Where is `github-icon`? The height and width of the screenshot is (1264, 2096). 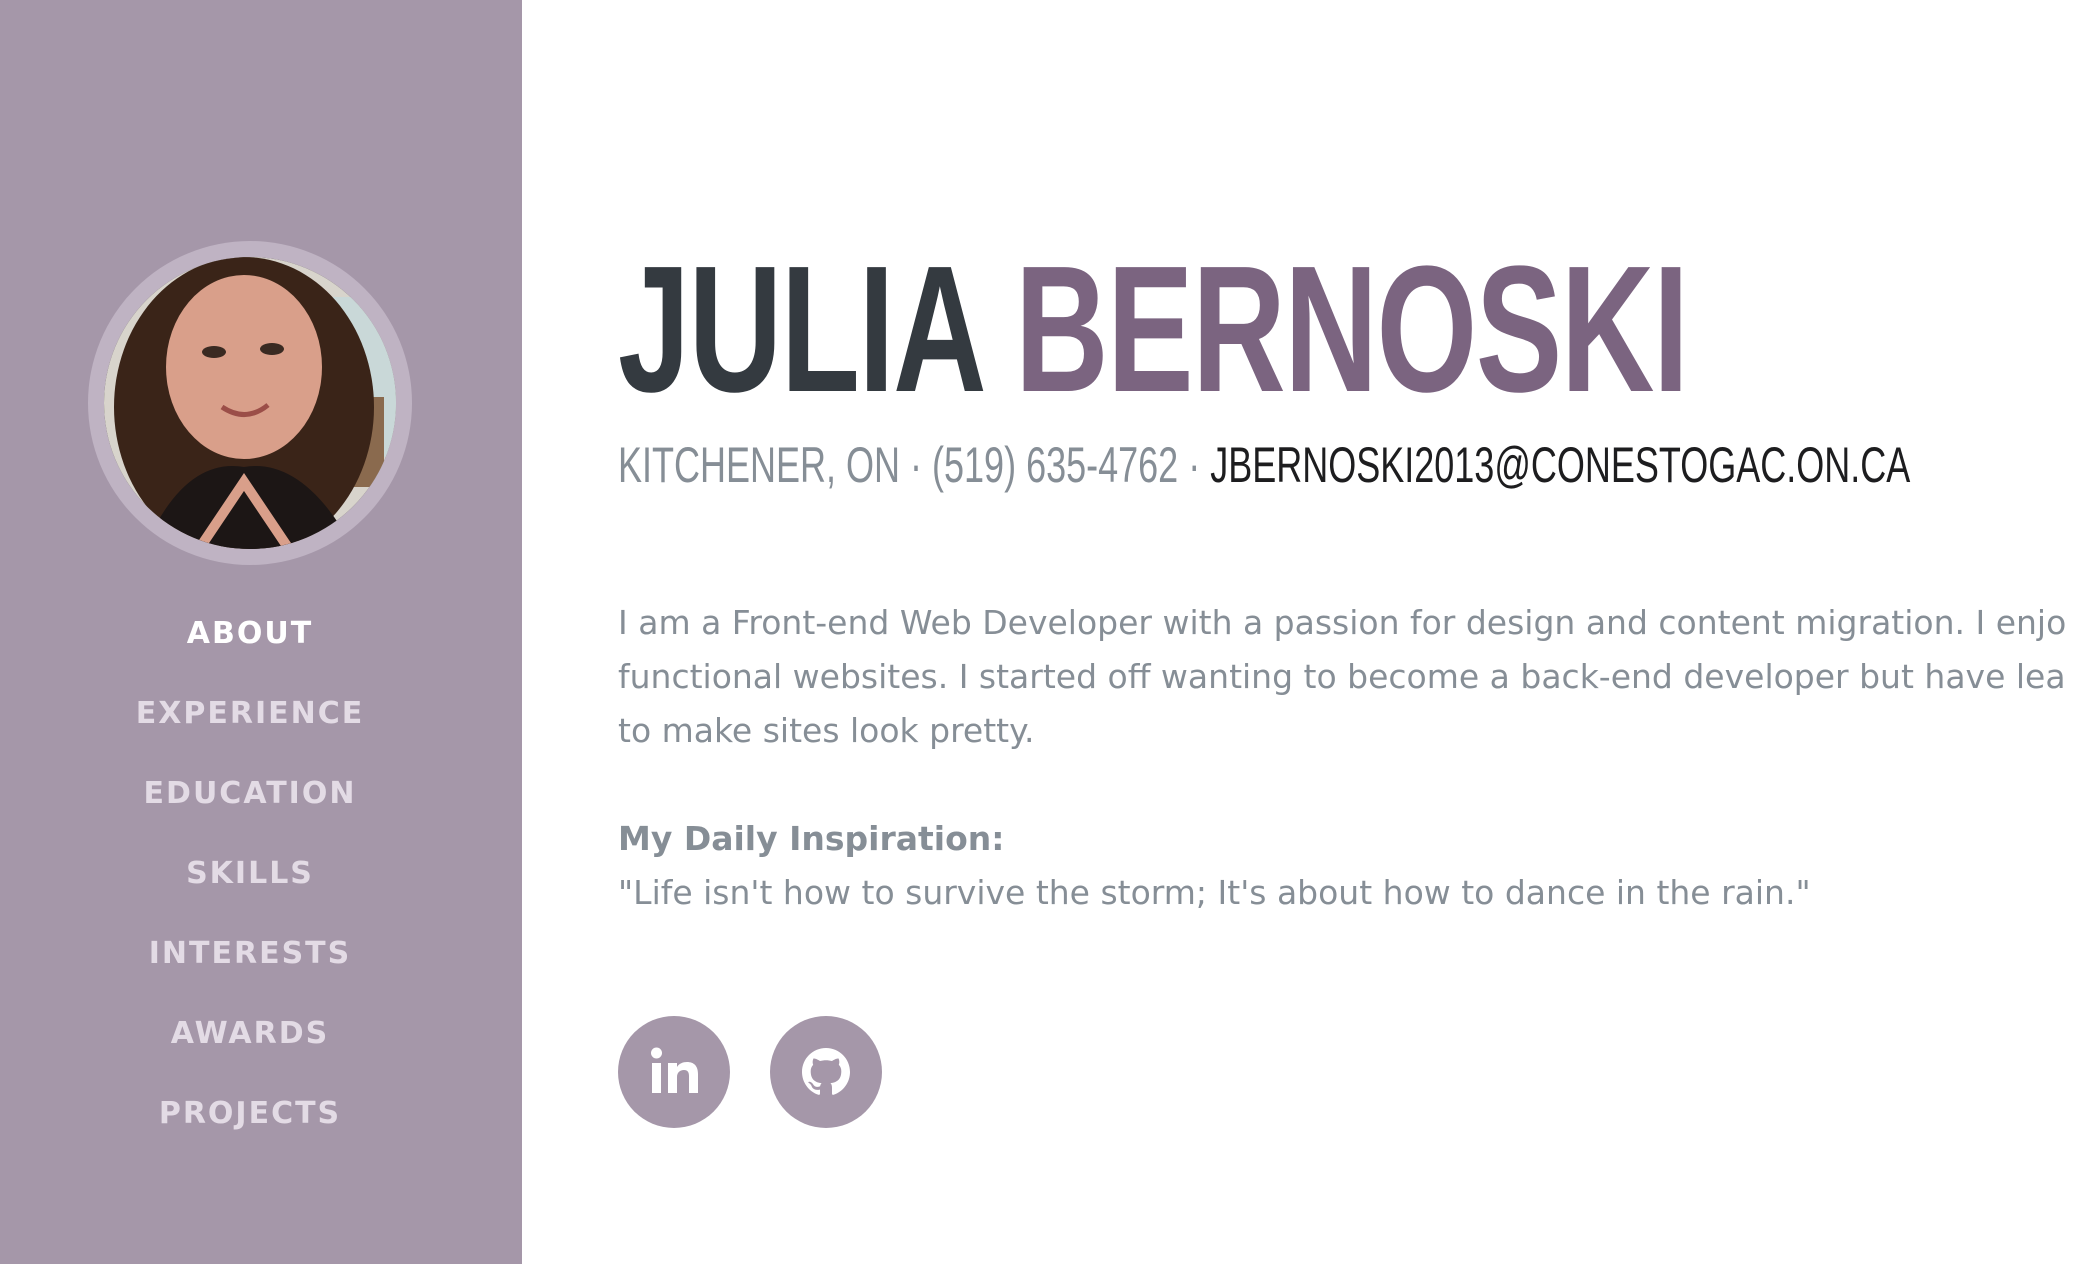
github-icon is located at coordinates (826, 1071).